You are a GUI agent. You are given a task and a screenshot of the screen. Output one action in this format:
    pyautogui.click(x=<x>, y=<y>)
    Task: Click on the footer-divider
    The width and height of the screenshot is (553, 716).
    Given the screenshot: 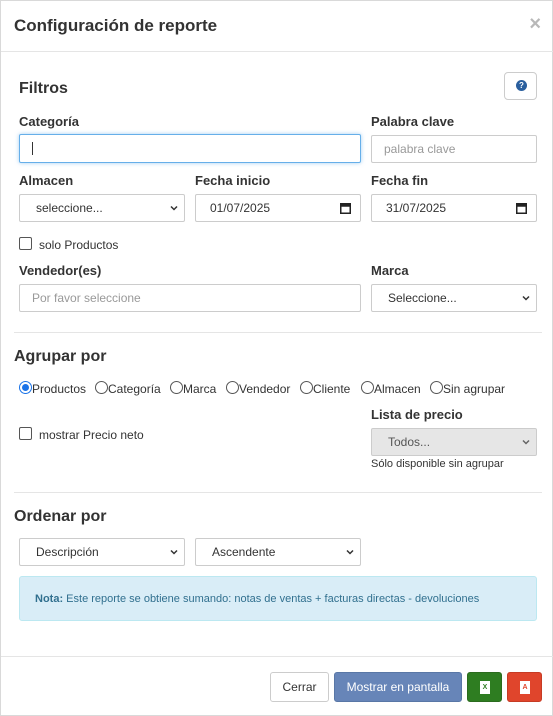 What is the action you would take?
    pyautogui.click(x=277, y=656)
    